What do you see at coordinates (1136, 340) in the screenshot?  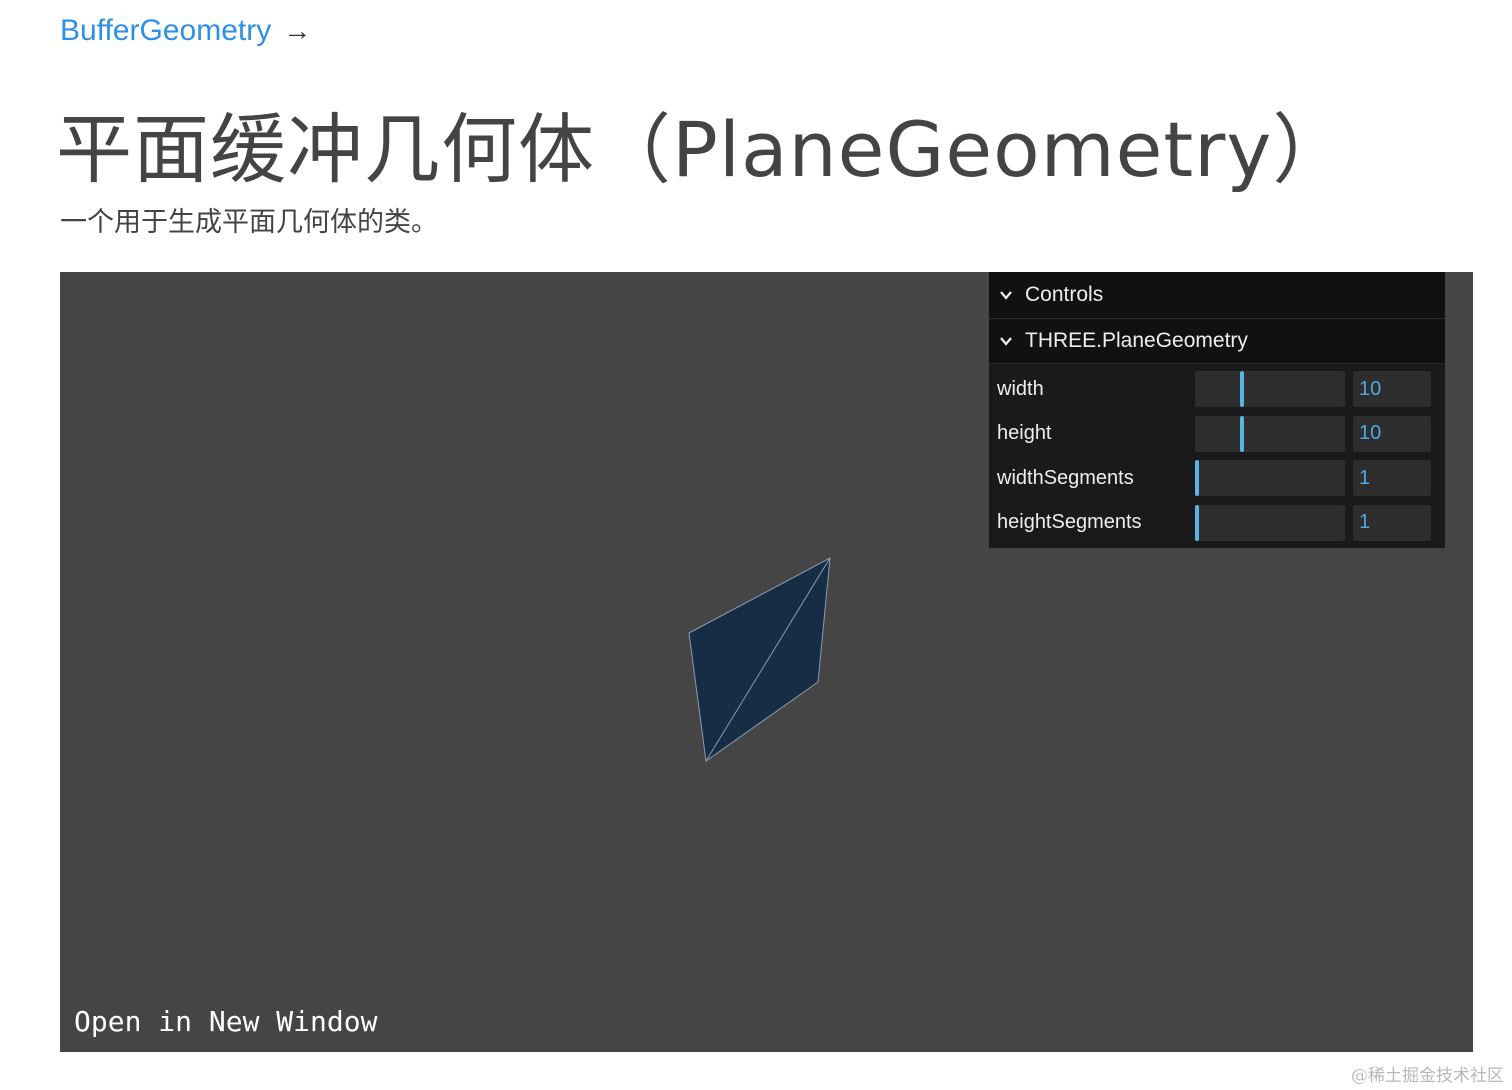 I see `folder-label: THREE.PlaneGeometry` at bounding box center [1136, 340].